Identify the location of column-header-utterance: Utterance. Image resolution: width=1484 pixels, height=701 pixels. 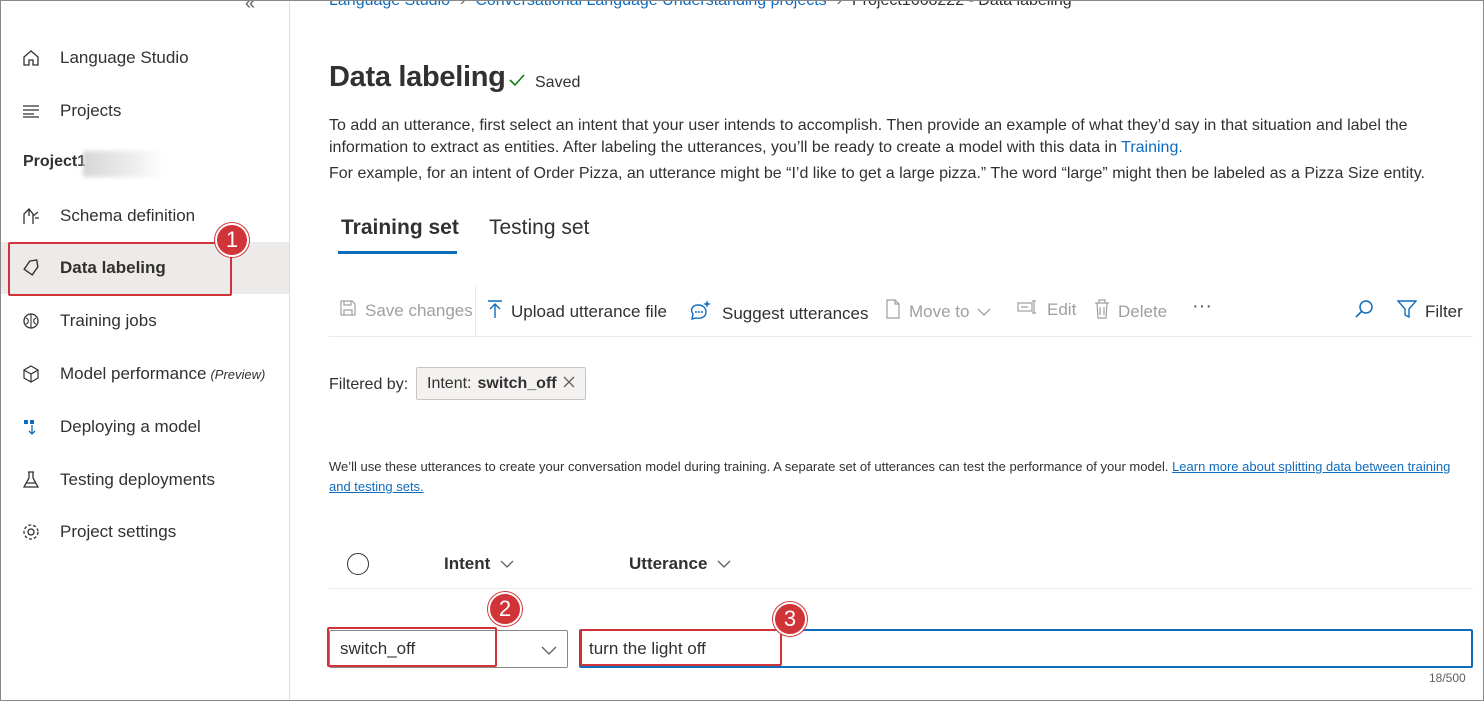
(680, 564).